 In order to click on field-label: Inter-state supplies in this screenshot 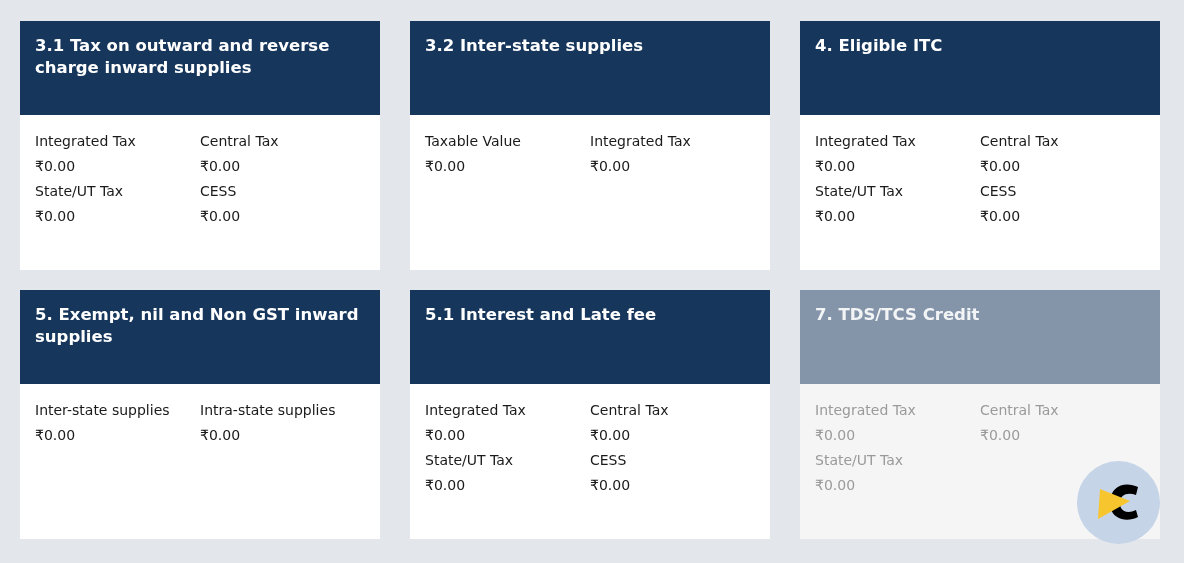, I will do `click(102, 410)`.